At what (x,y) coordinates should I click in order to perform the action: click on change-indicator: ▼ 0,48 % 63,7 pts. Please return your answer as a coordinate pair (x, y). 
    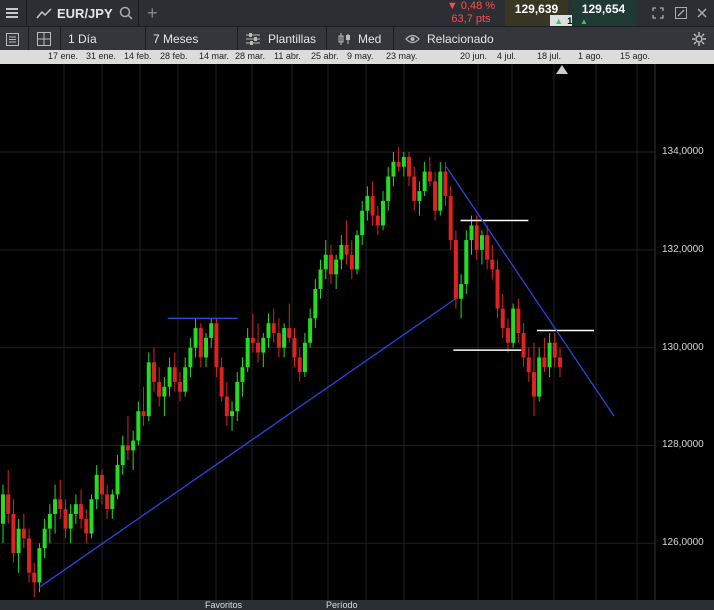
    Looking at the image, I should click on (471, 13).